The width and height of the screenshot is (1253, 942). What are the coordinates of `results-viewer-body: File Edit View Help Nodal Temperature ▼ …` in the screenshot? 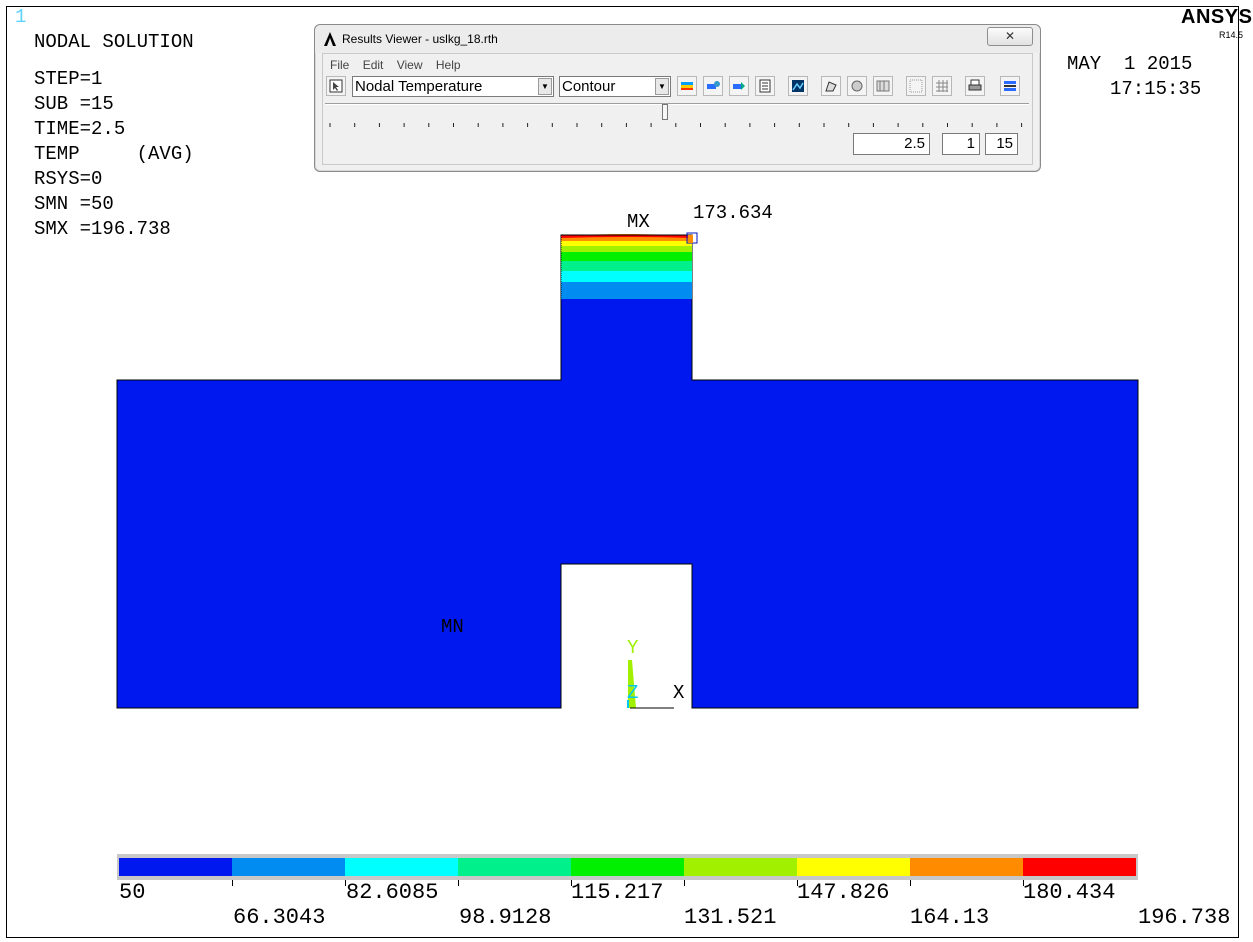 It's located at (677, 109).